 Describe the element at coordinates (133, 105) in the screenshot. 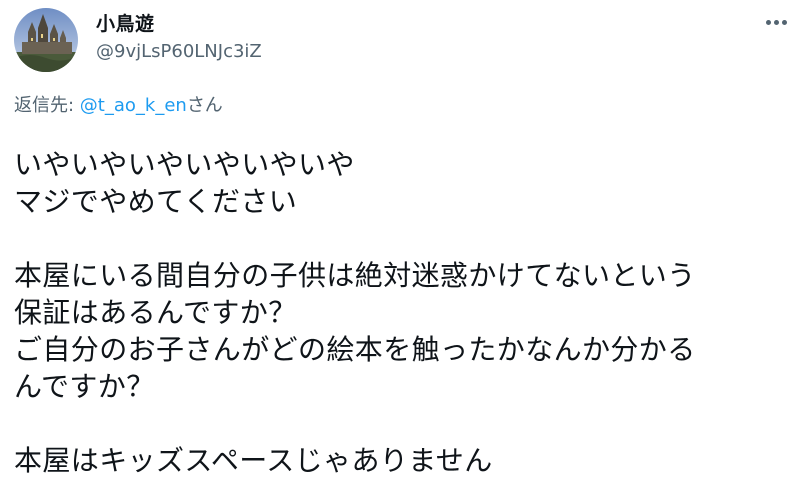

I see `reply-mention-link: @t_ao_k_en` at that location.